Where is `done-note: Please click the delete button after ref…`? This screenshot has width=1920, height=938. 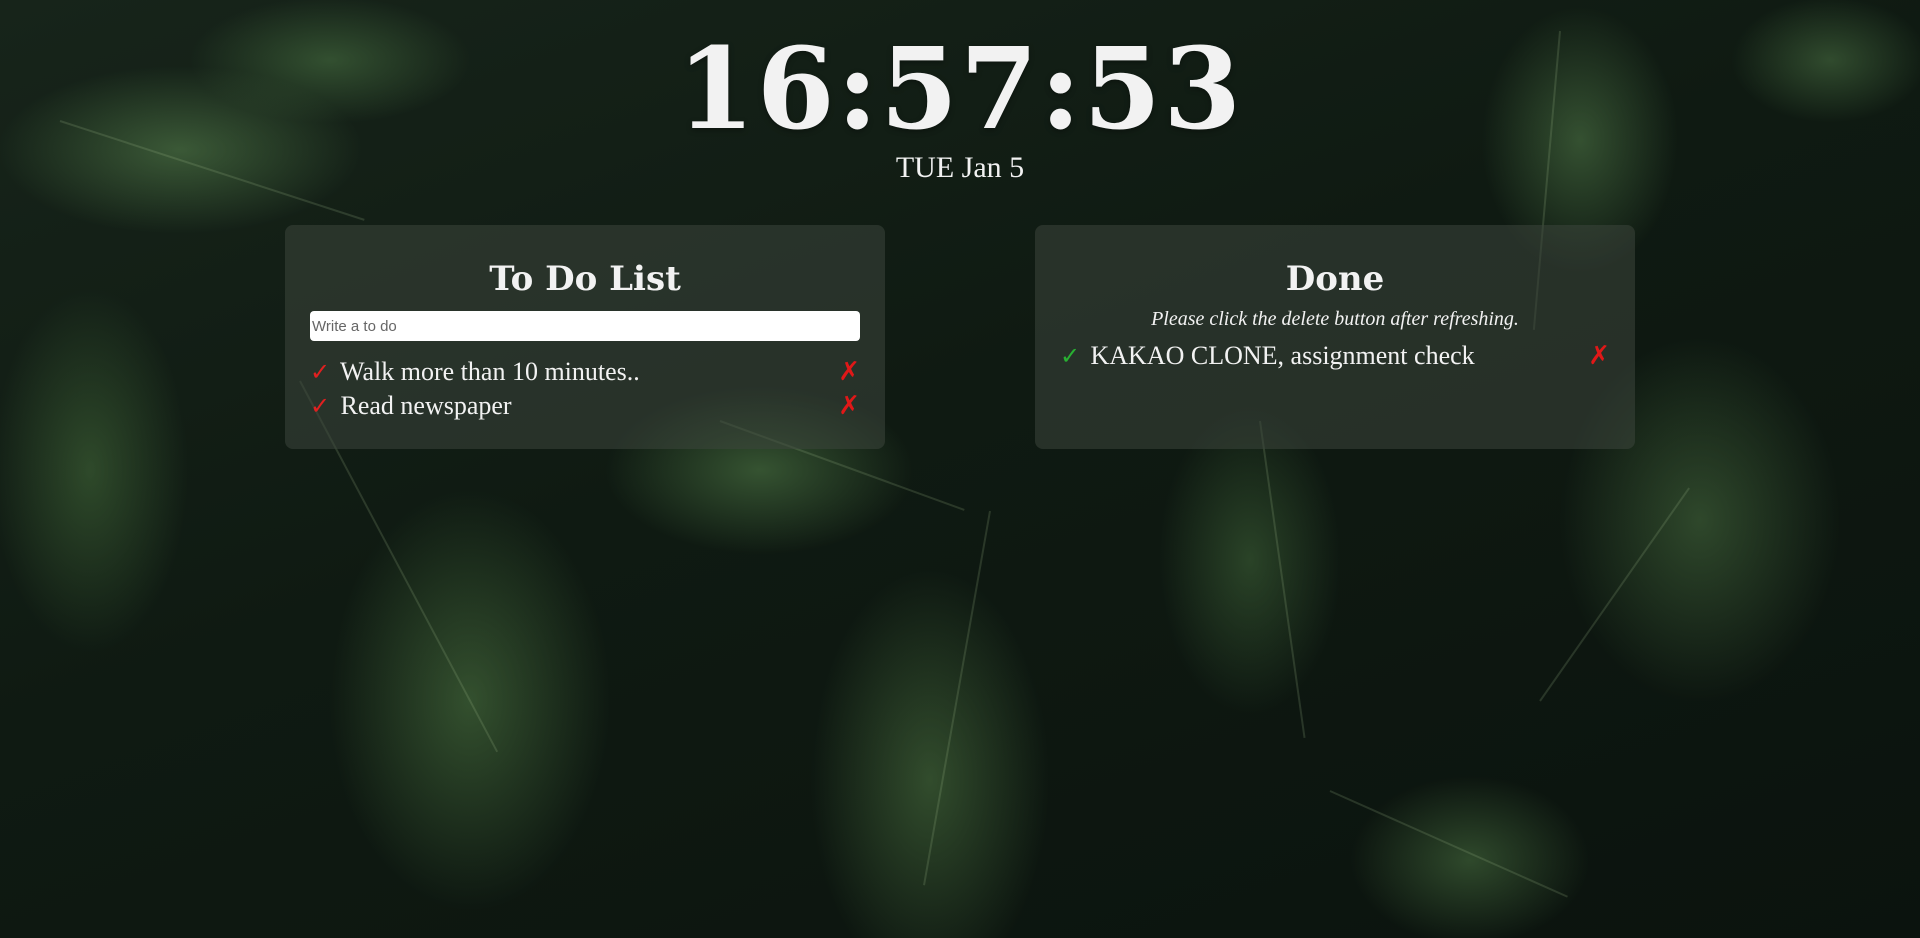 done-note: Please click the delete button after ref… is located at coordinates (1335, 319).